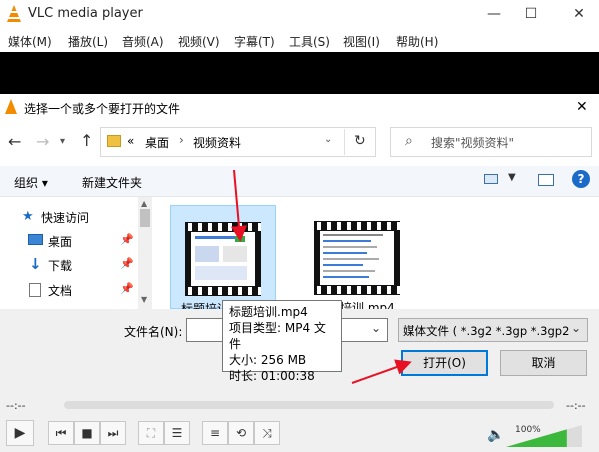  What do you see at coordinates (241, 433) in the screenshot?
I see `loop-button: ⟲` at bounding box center [241, 433].